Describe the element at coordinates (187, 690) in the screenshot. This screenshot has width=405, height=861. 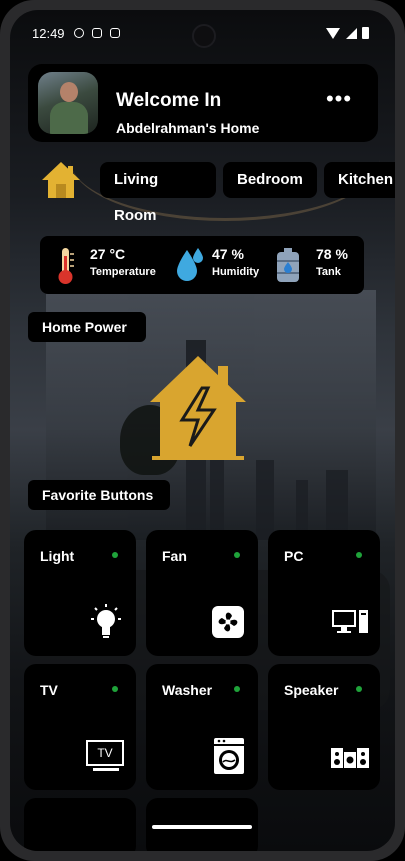
I see `device-label: Washer` at that location.